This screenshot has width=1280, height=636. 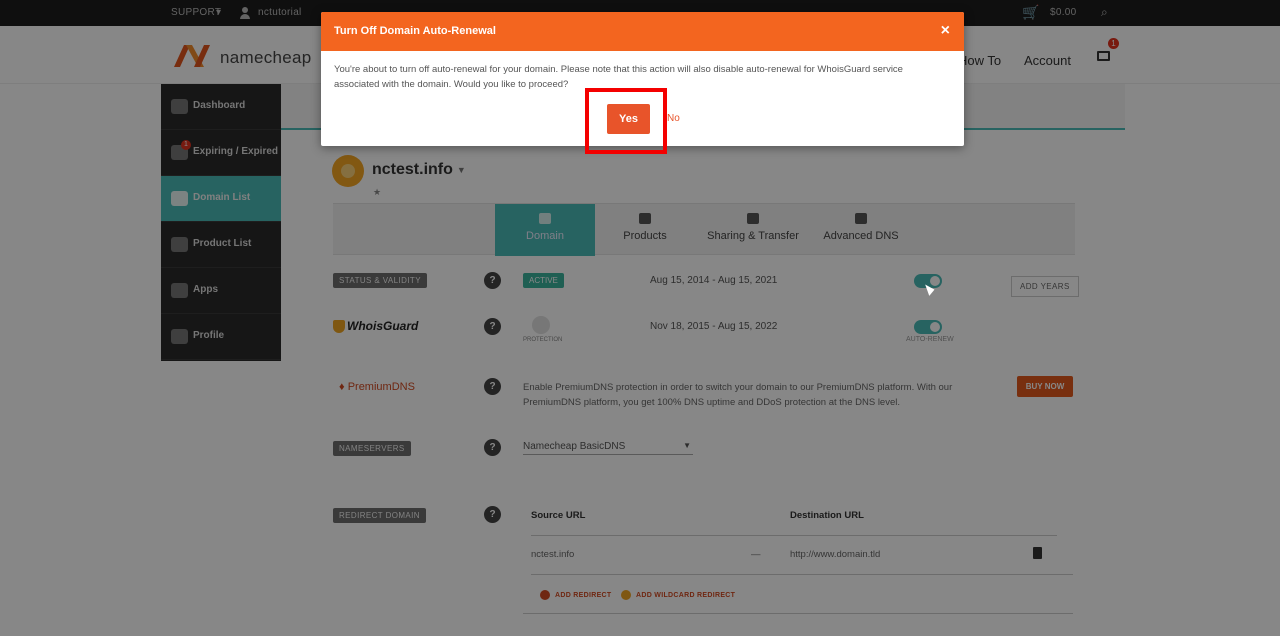 I want to click on dialog-header: Turn Off Domain Auto-Renewal ×, so click(x=642, y=31).